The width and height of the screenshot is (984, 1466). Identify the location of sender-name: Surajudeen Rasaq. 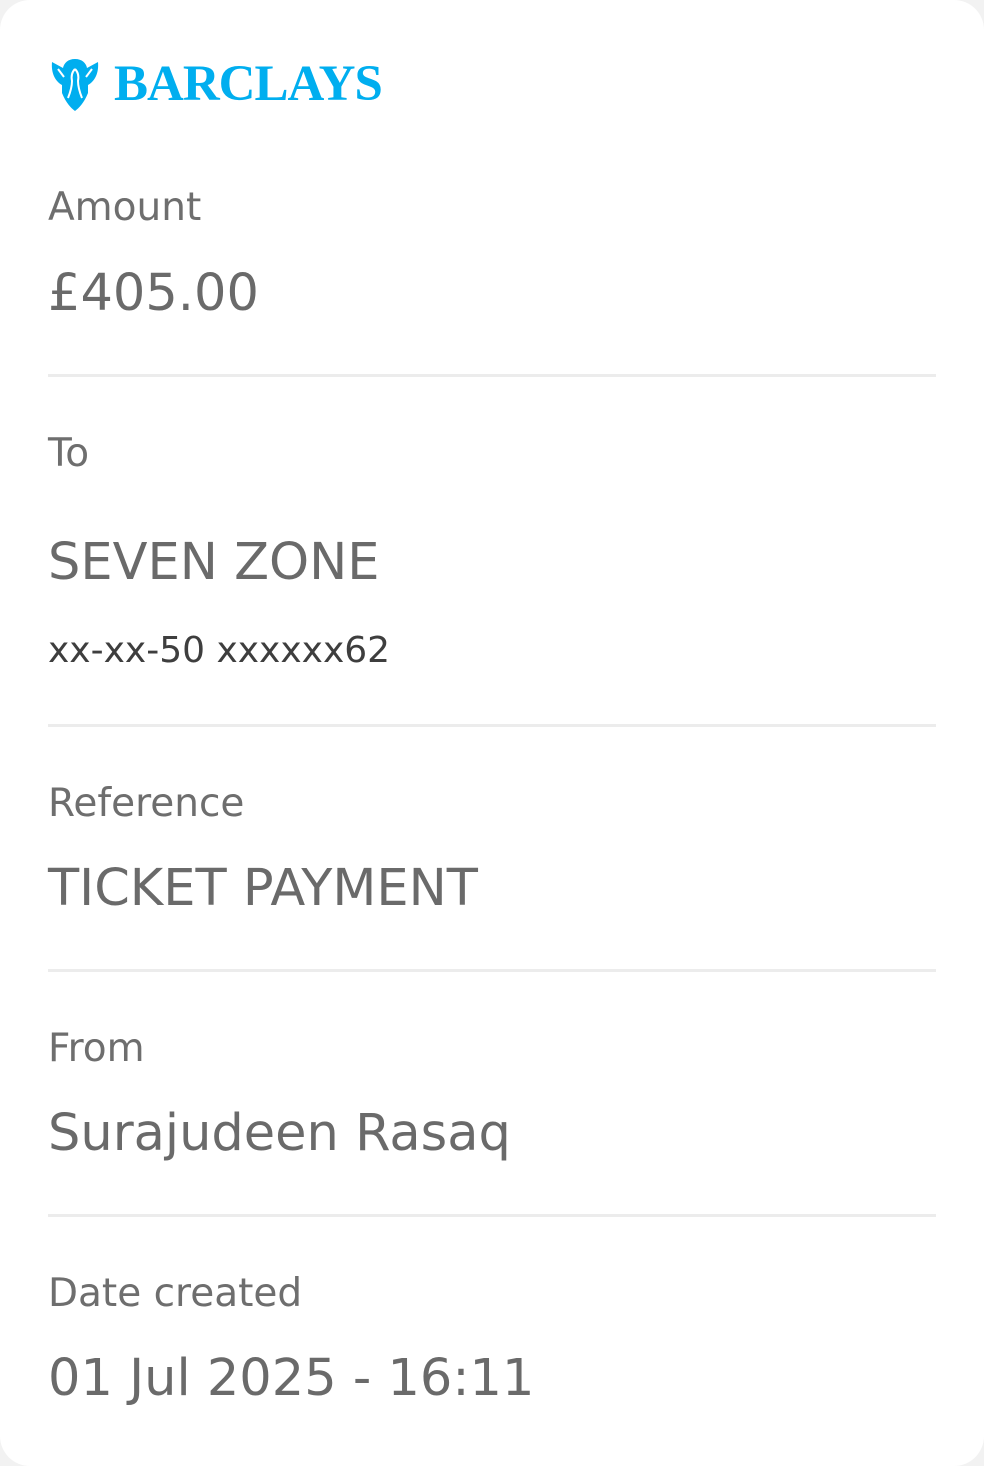
(279, 1133).